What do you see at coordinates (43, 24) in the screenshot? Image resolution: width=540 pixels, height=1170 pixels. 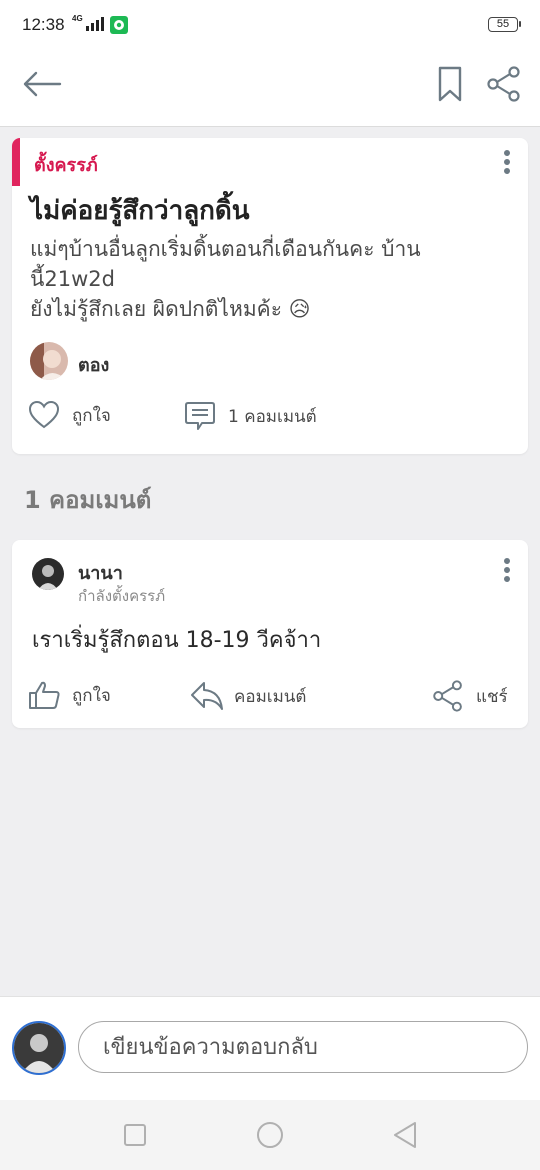 I see `status-time: 12:38` at bounding box center [43, 24].